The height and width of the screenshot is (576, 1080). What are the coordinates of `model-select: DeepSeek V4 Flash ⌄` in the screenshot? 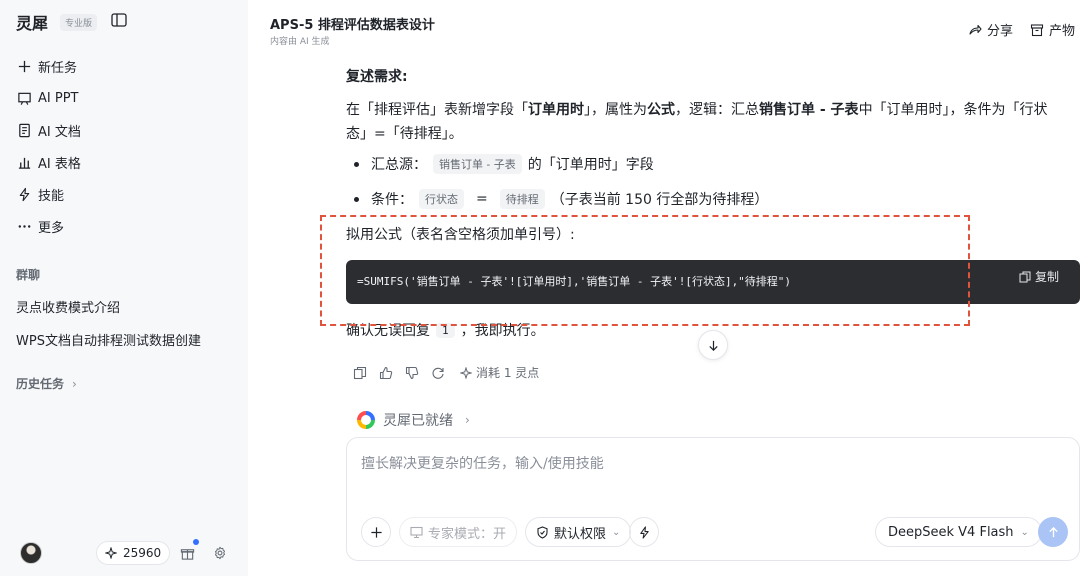 It's located at (958, 532).